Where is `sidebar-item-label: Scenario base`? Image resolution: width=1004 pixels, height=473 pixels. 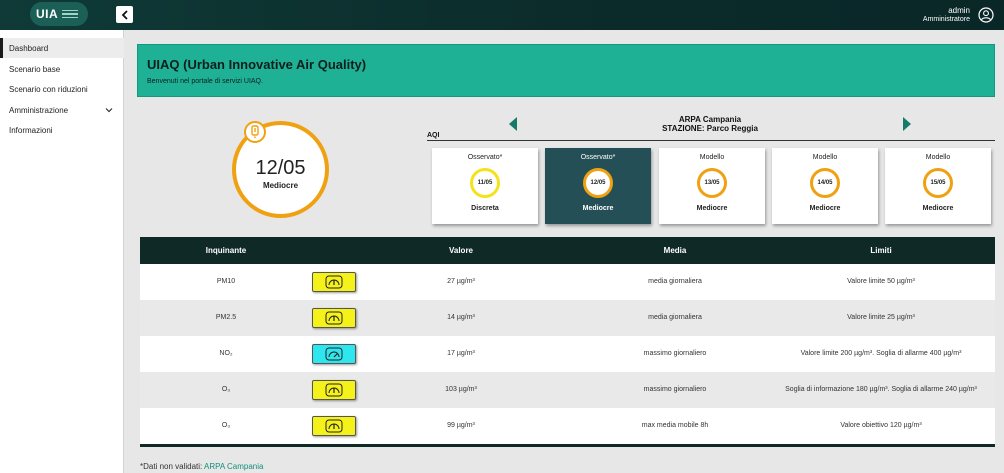
sidebar-item-label: Scenario base is located at coordinates (35, 69).